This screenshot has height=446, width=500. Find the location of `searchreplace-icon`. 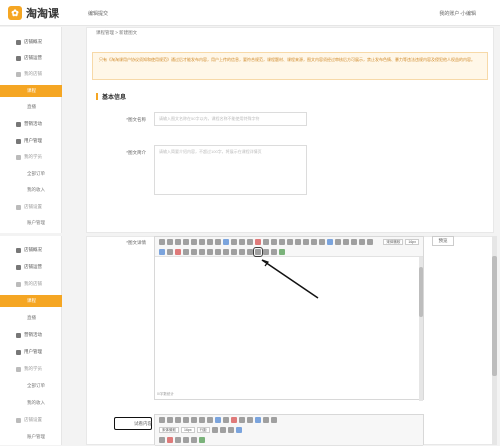

searchreplace-icon is located at coordinates (250, 252).